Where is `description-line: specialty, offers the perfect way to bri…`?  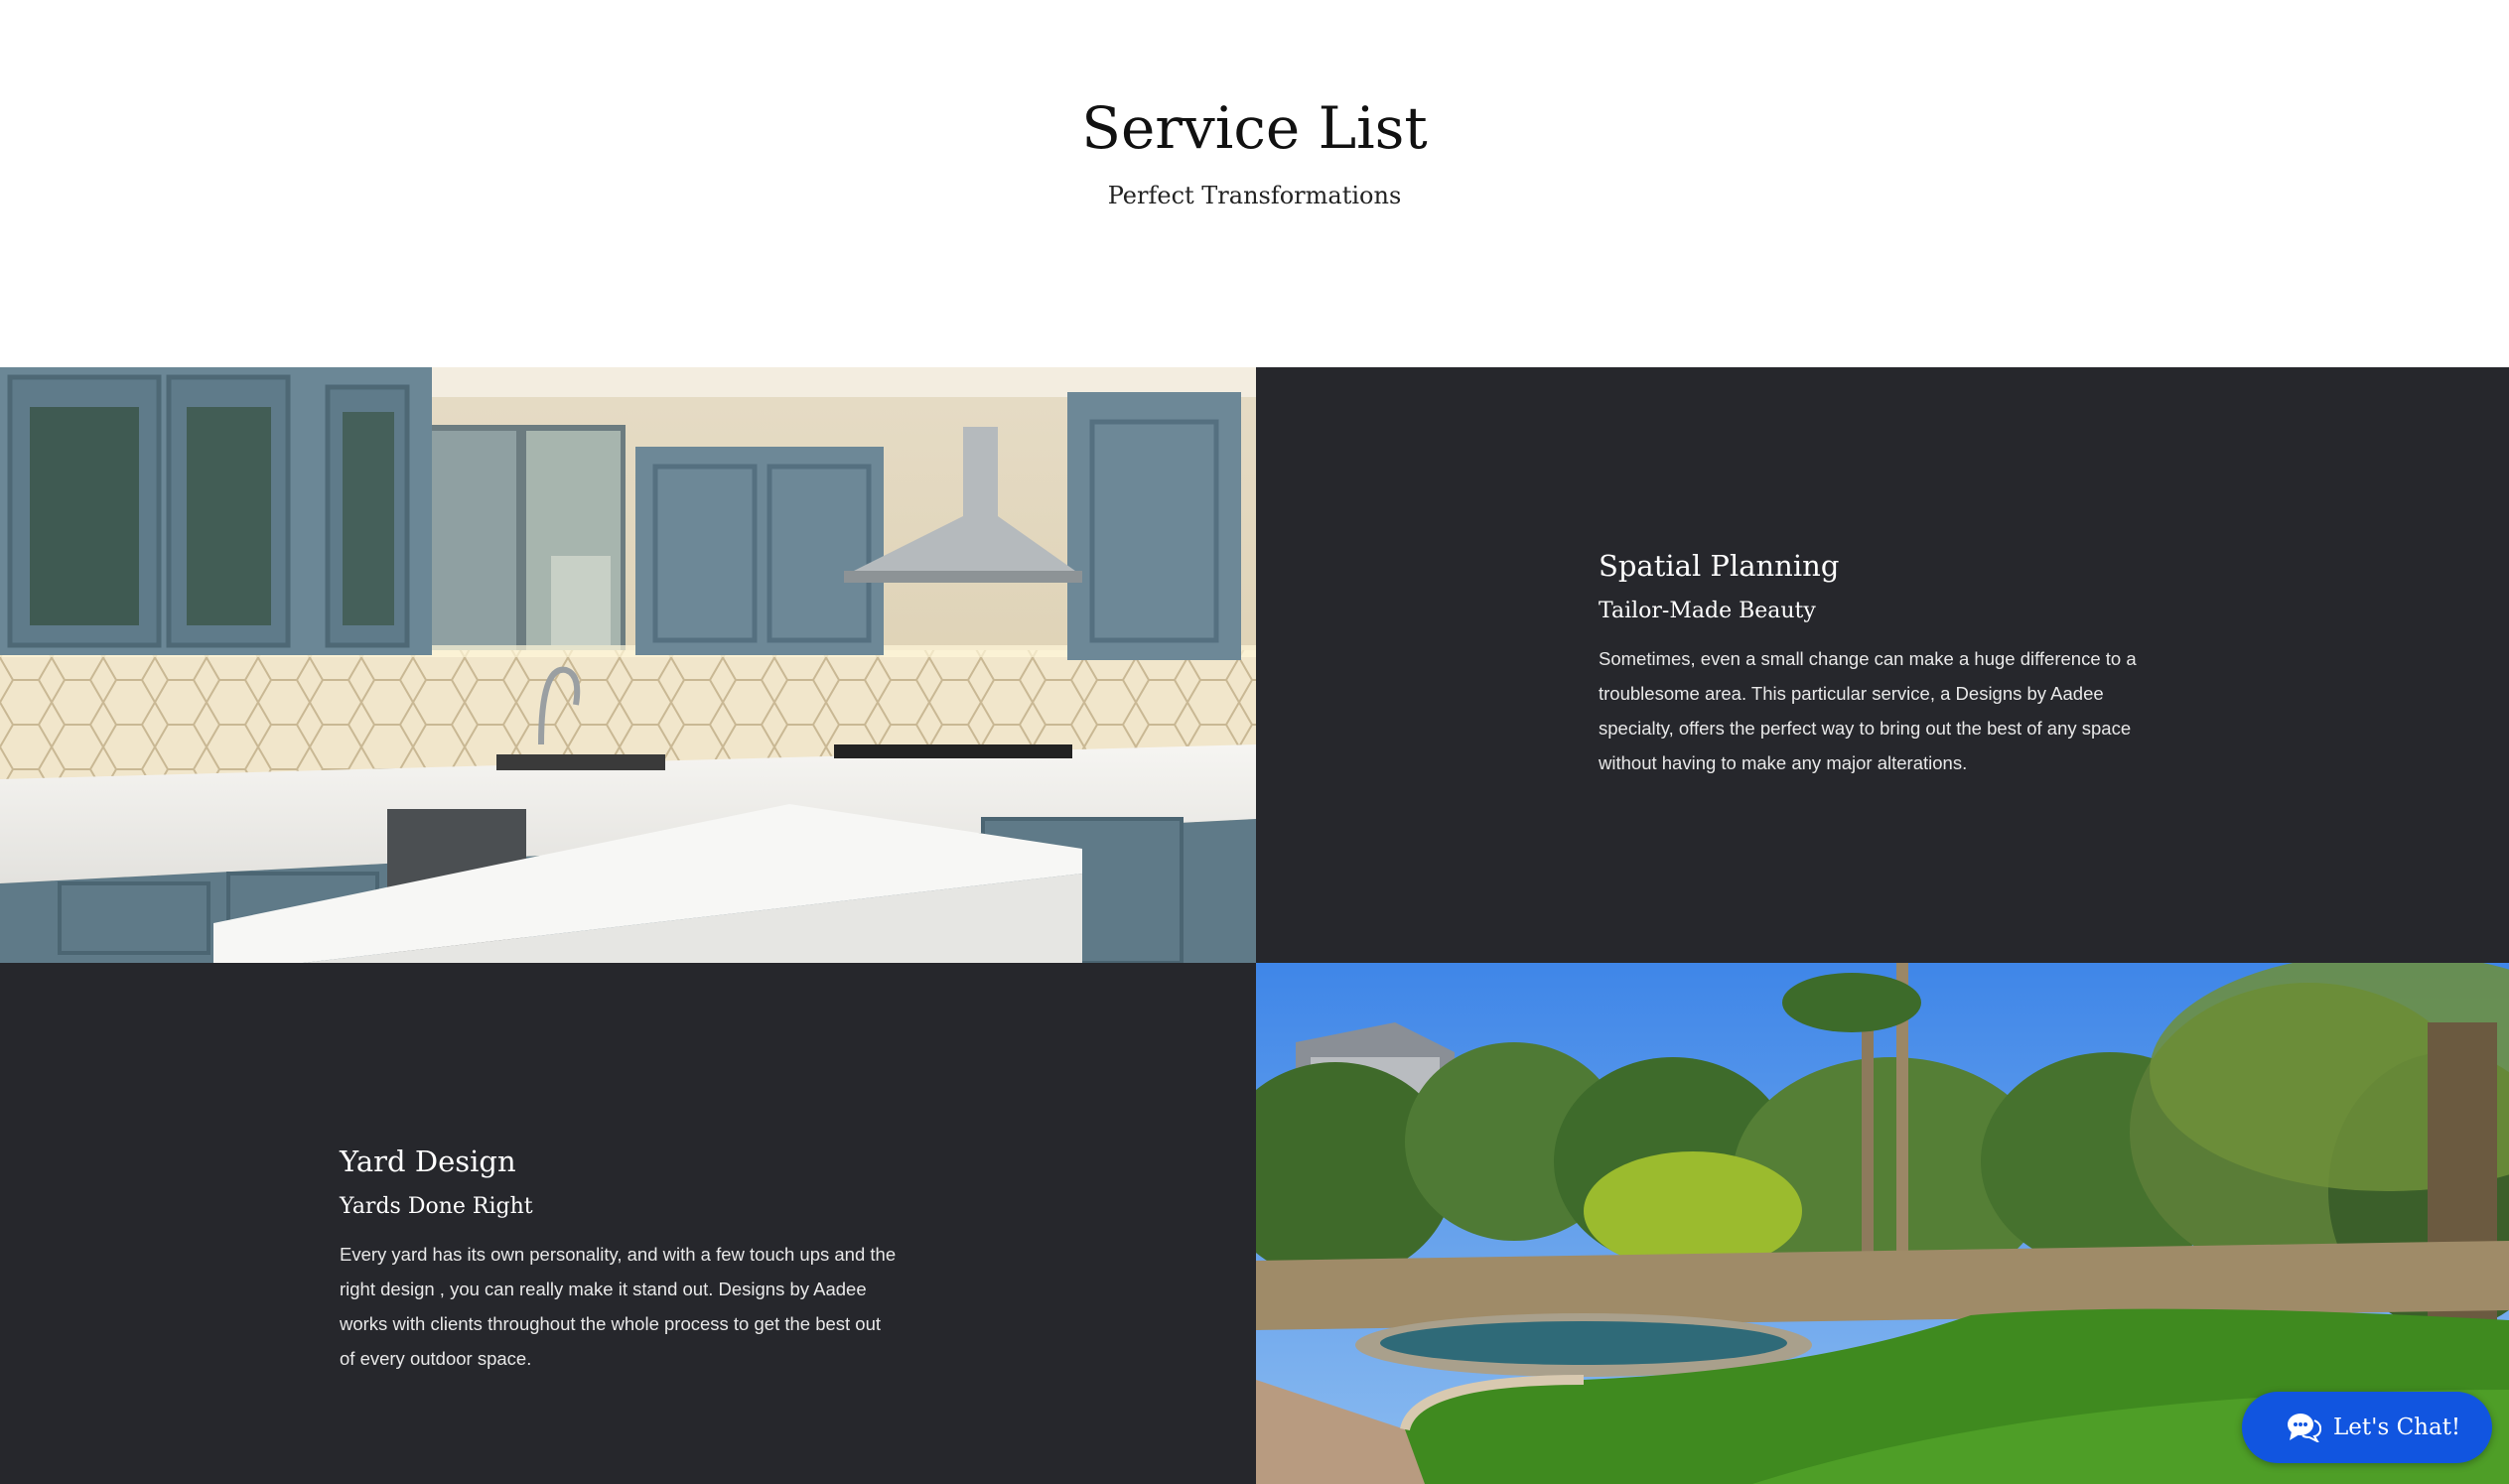
description-line: specialty, offers the perfect way to bri… is located at coordinates (1866, 728).